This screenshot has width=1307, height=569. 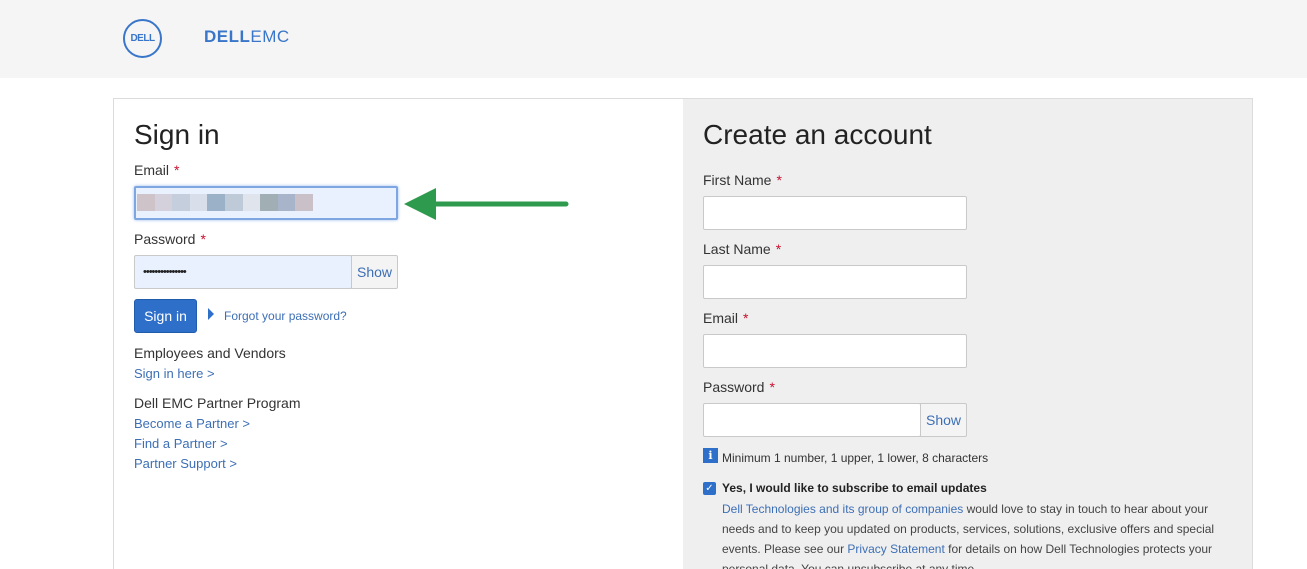 I want to click on signin-password-label-text: Password, so click(x=165, y=239).